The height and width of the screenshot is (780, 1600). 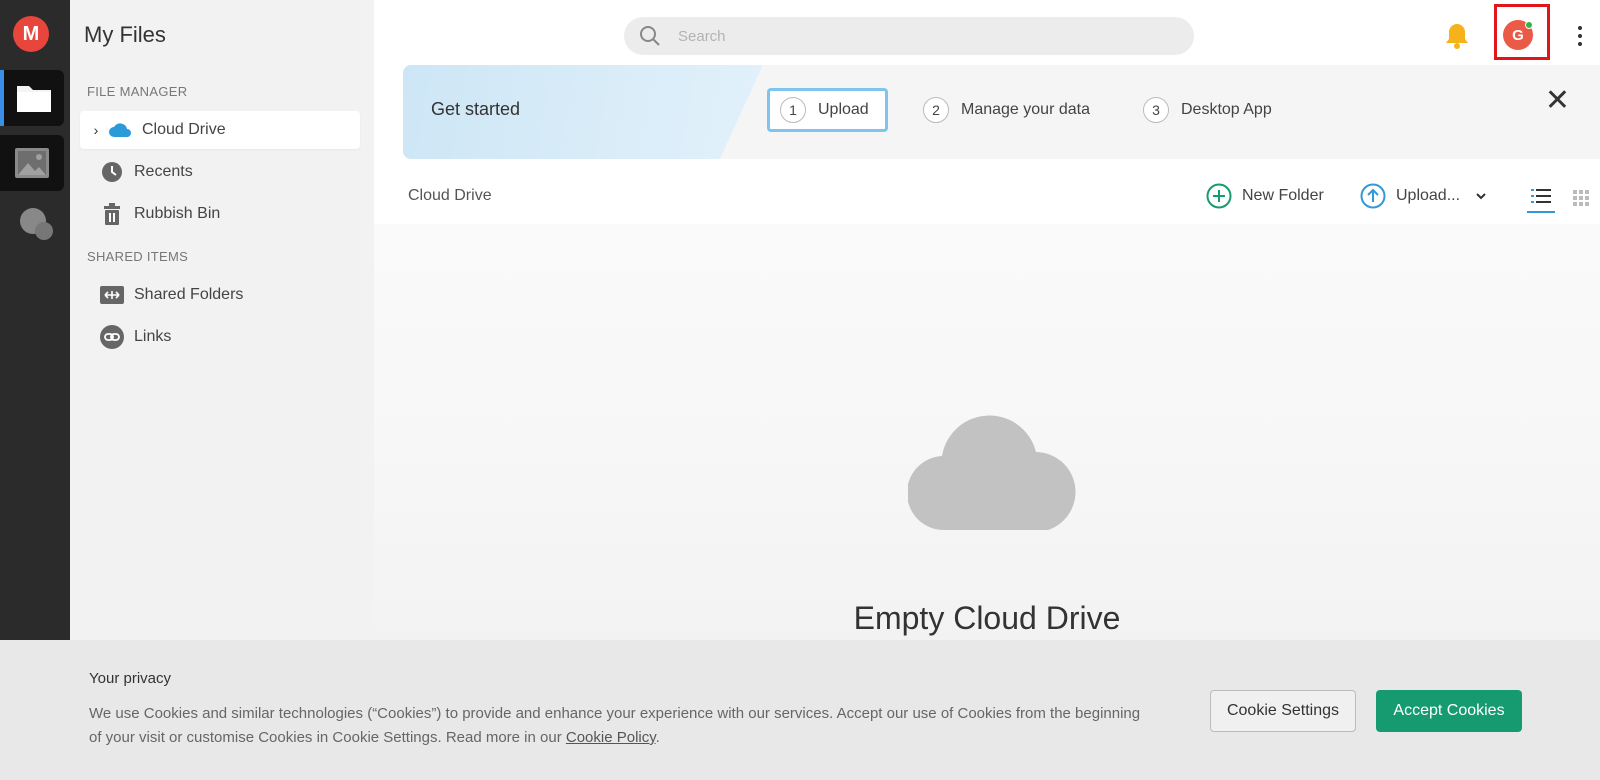 What do you see at coordinates (1541, 196) in the screenshot?
I see `list-view-icon` at bounding box center [1541, 196].